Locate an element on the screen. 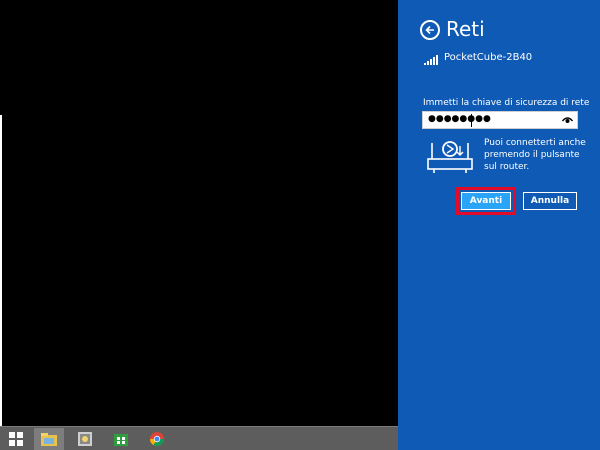 Image resolution: width=600 pixels, height=450 pixels. security-key-label: Immetti la chiave di sicurezza di rete is located at coordinates (506, 103).